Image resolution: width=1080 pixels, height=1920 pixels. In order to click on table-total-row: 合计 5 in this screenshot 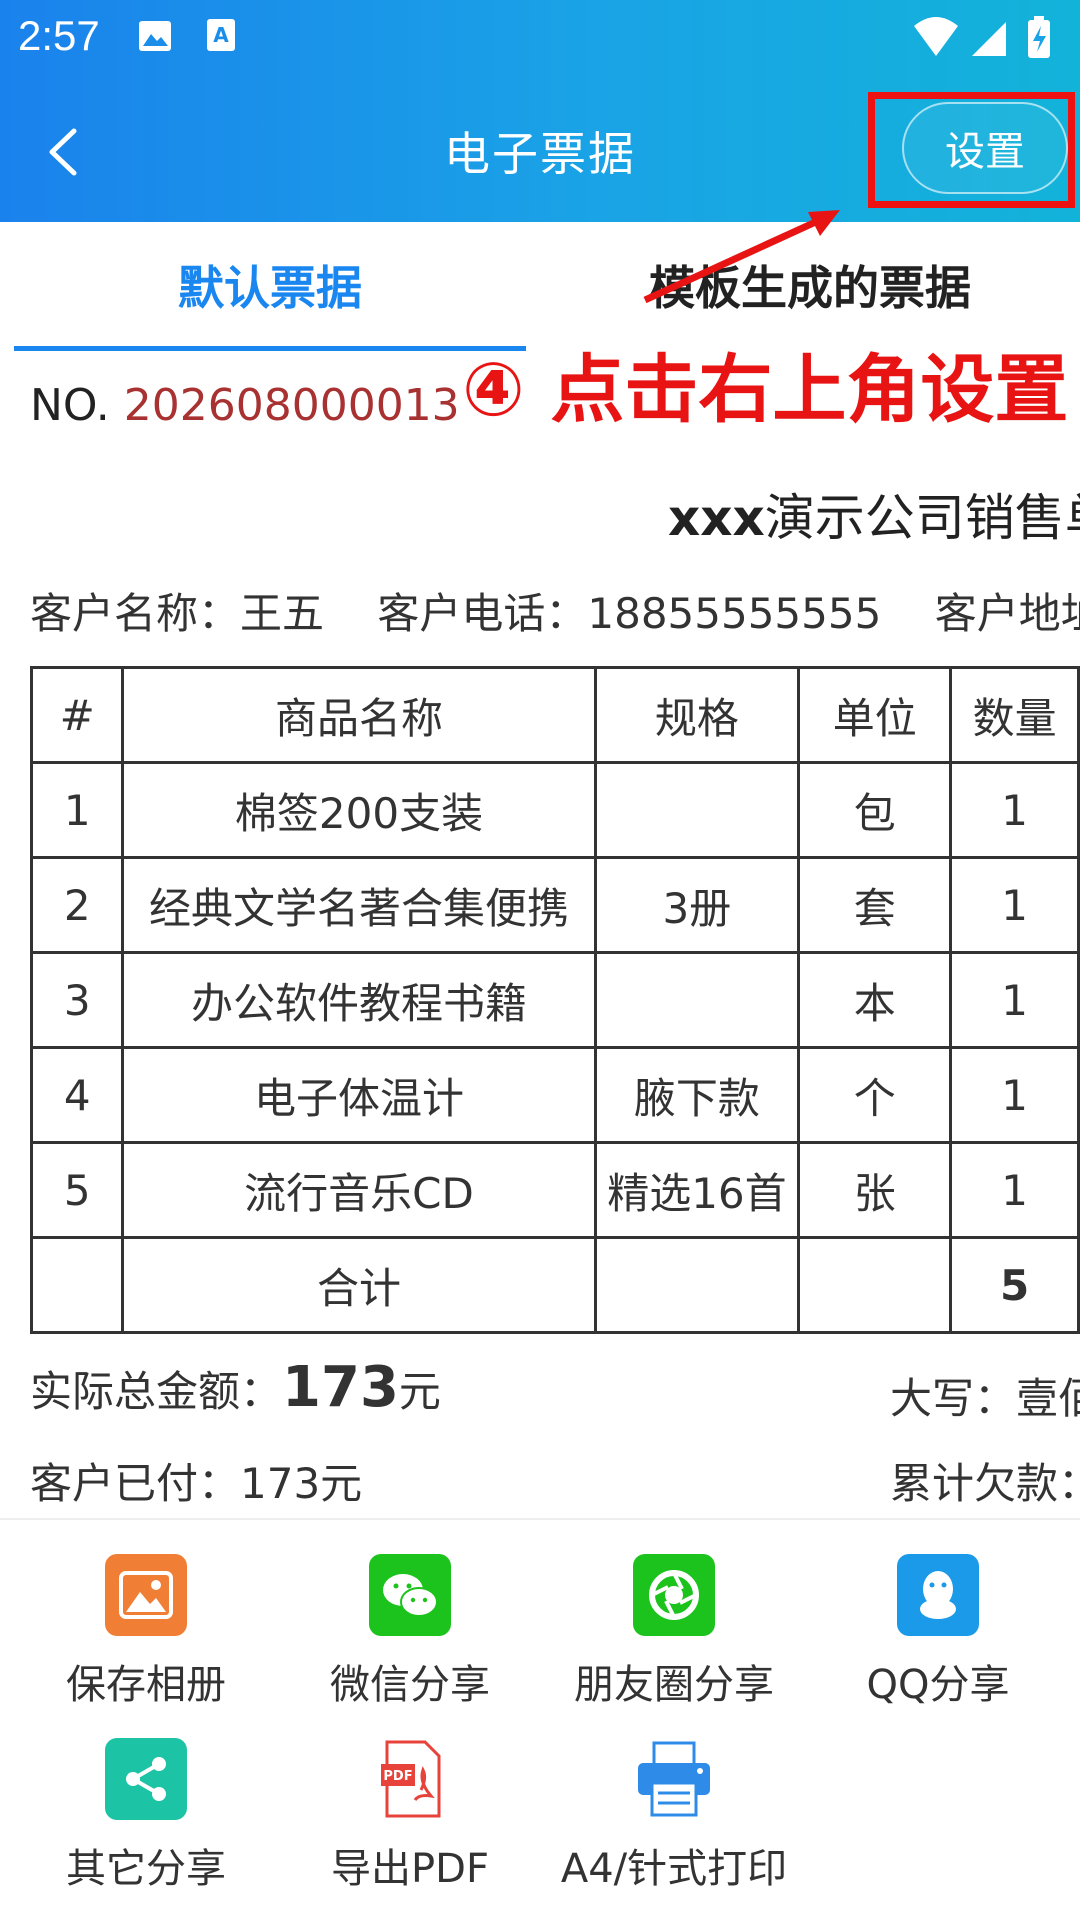, I will do `click(554, 1285)`.